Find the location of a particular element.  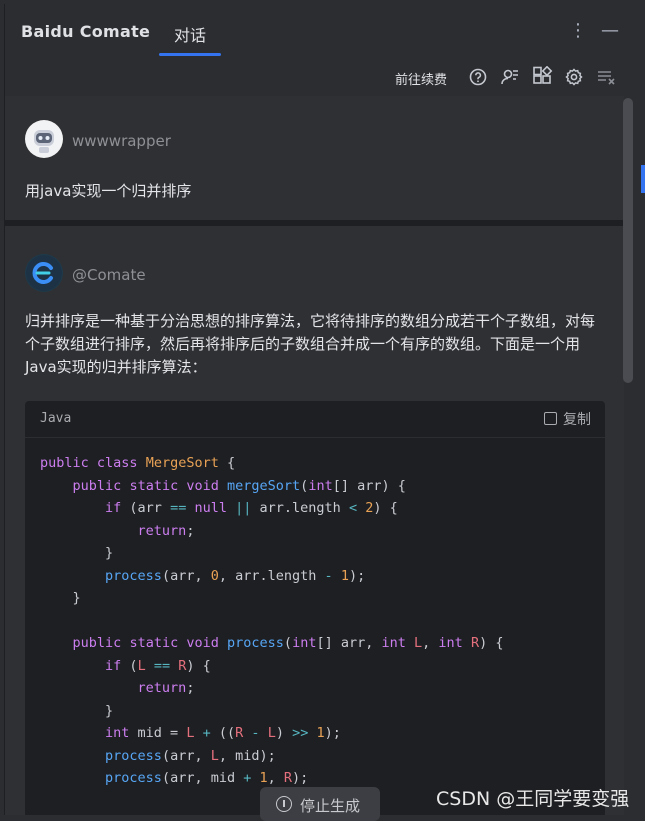

code-line: if (L == R) { is located at coordinates (158, 665).